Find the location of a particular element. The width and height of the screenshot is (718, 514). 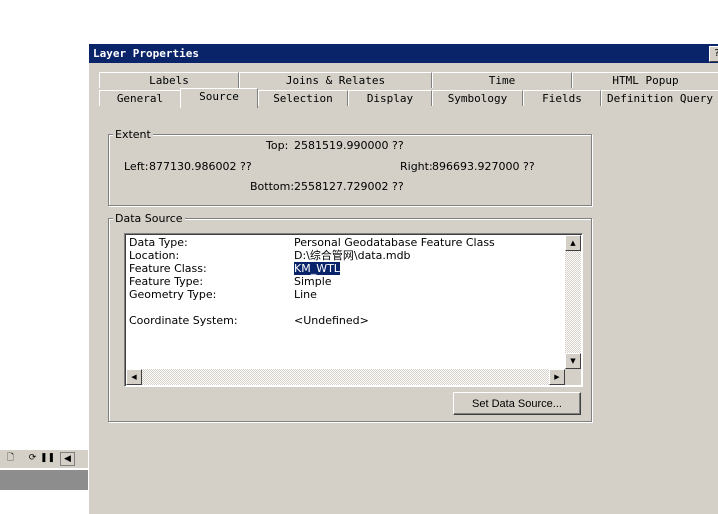

coordinate-system-label: Coordinate System: is located at coordinates (183, 320).